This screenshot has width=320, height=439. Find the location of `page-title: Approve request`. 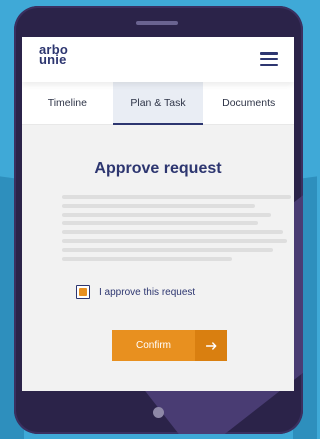

page-title: Approve request is located at coordinates (158, 168).